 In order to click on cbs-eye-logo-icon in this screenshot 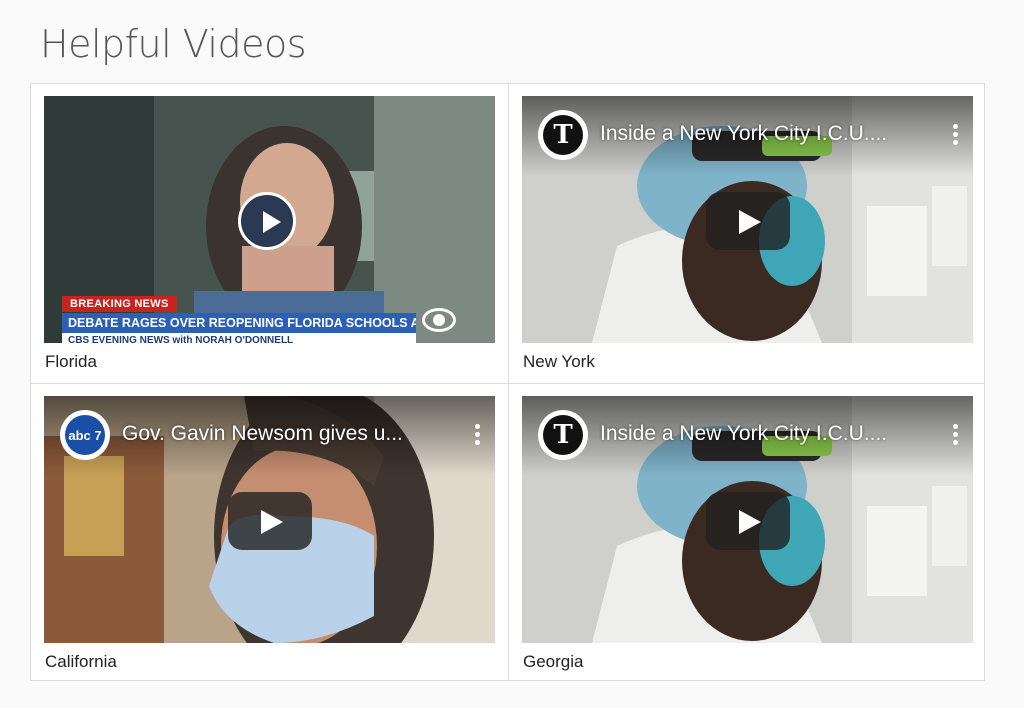, I will do `click(439, 320)`.